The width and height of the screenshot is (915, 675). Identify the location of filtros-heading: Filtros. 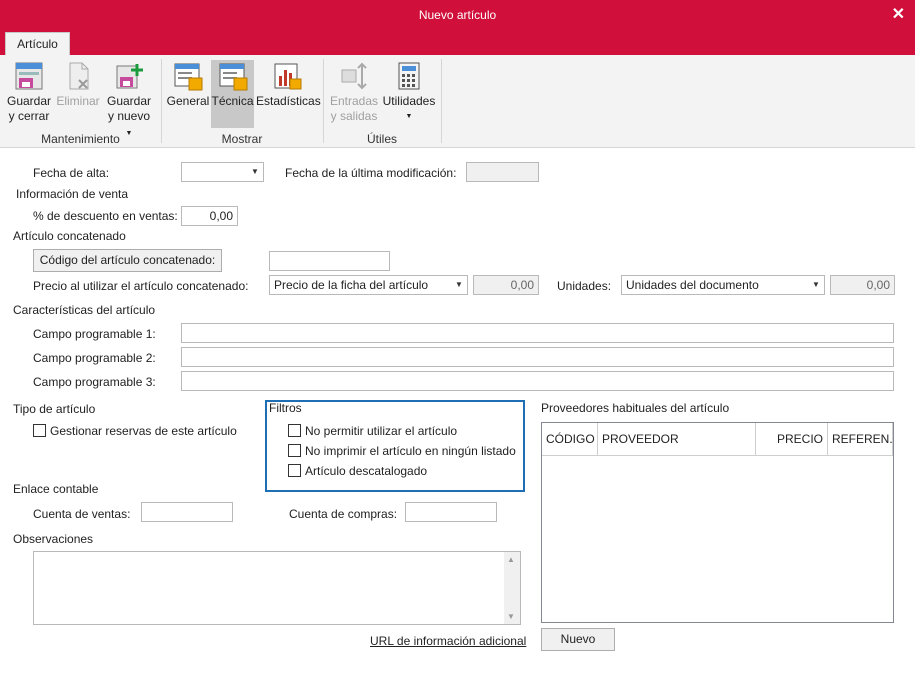
(285, 408).